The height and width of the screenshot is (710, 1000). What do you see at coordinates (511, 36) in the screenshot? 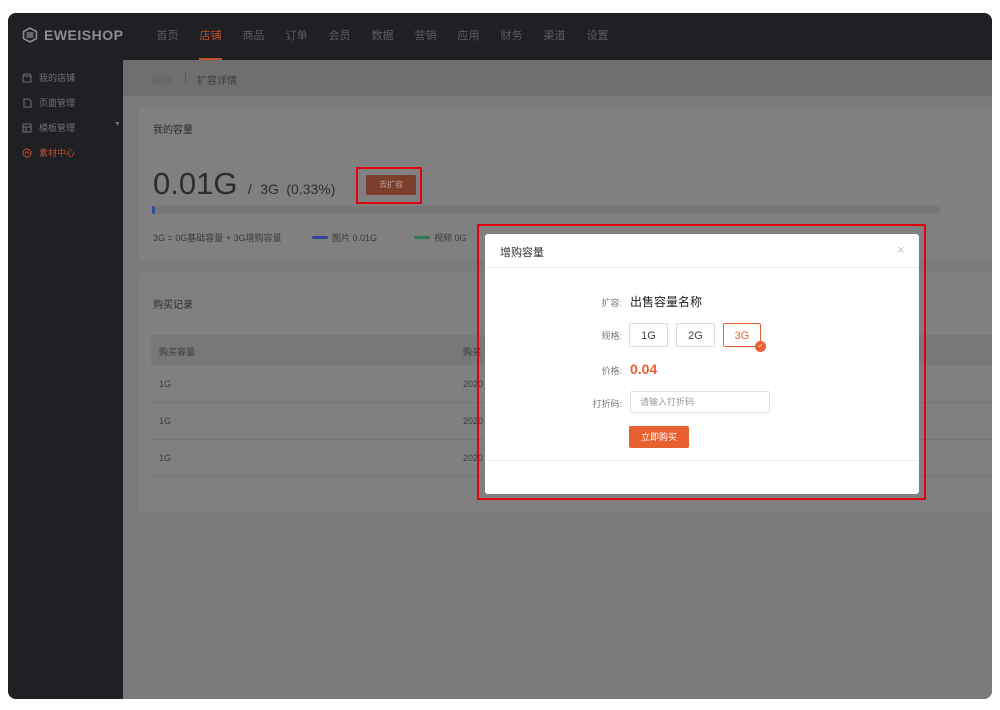
I see `nav-finance: 财务` at bounding box center [511, 36].